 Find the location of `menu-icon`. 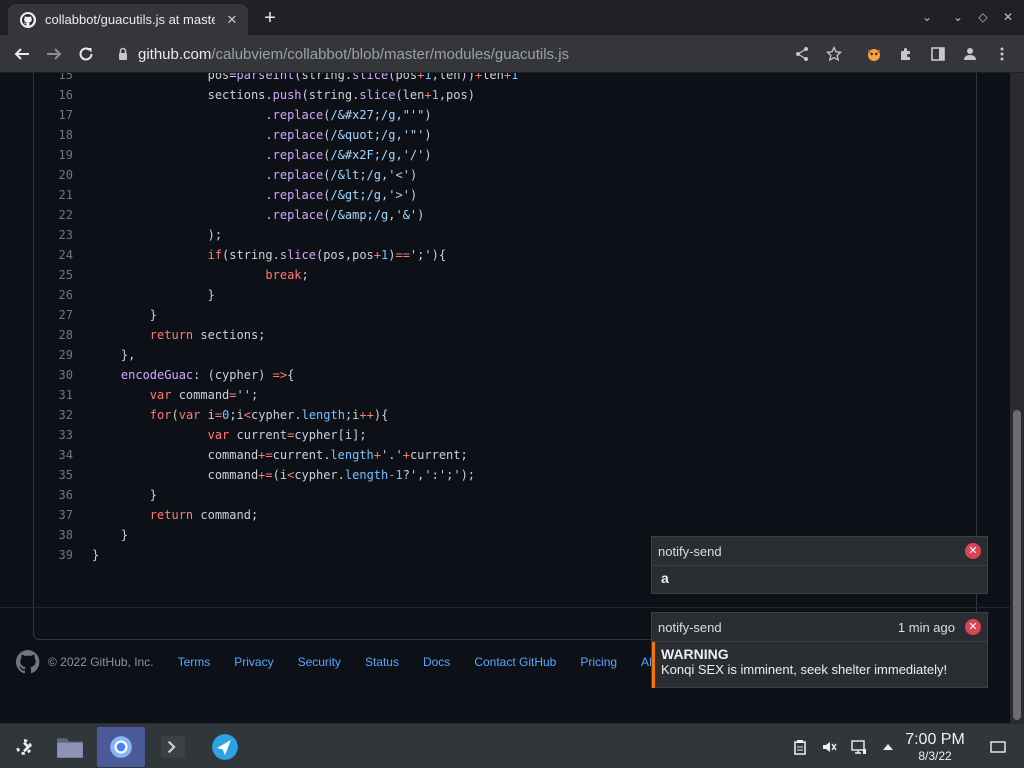

menu-icon is located at coordinates (1002, 54).